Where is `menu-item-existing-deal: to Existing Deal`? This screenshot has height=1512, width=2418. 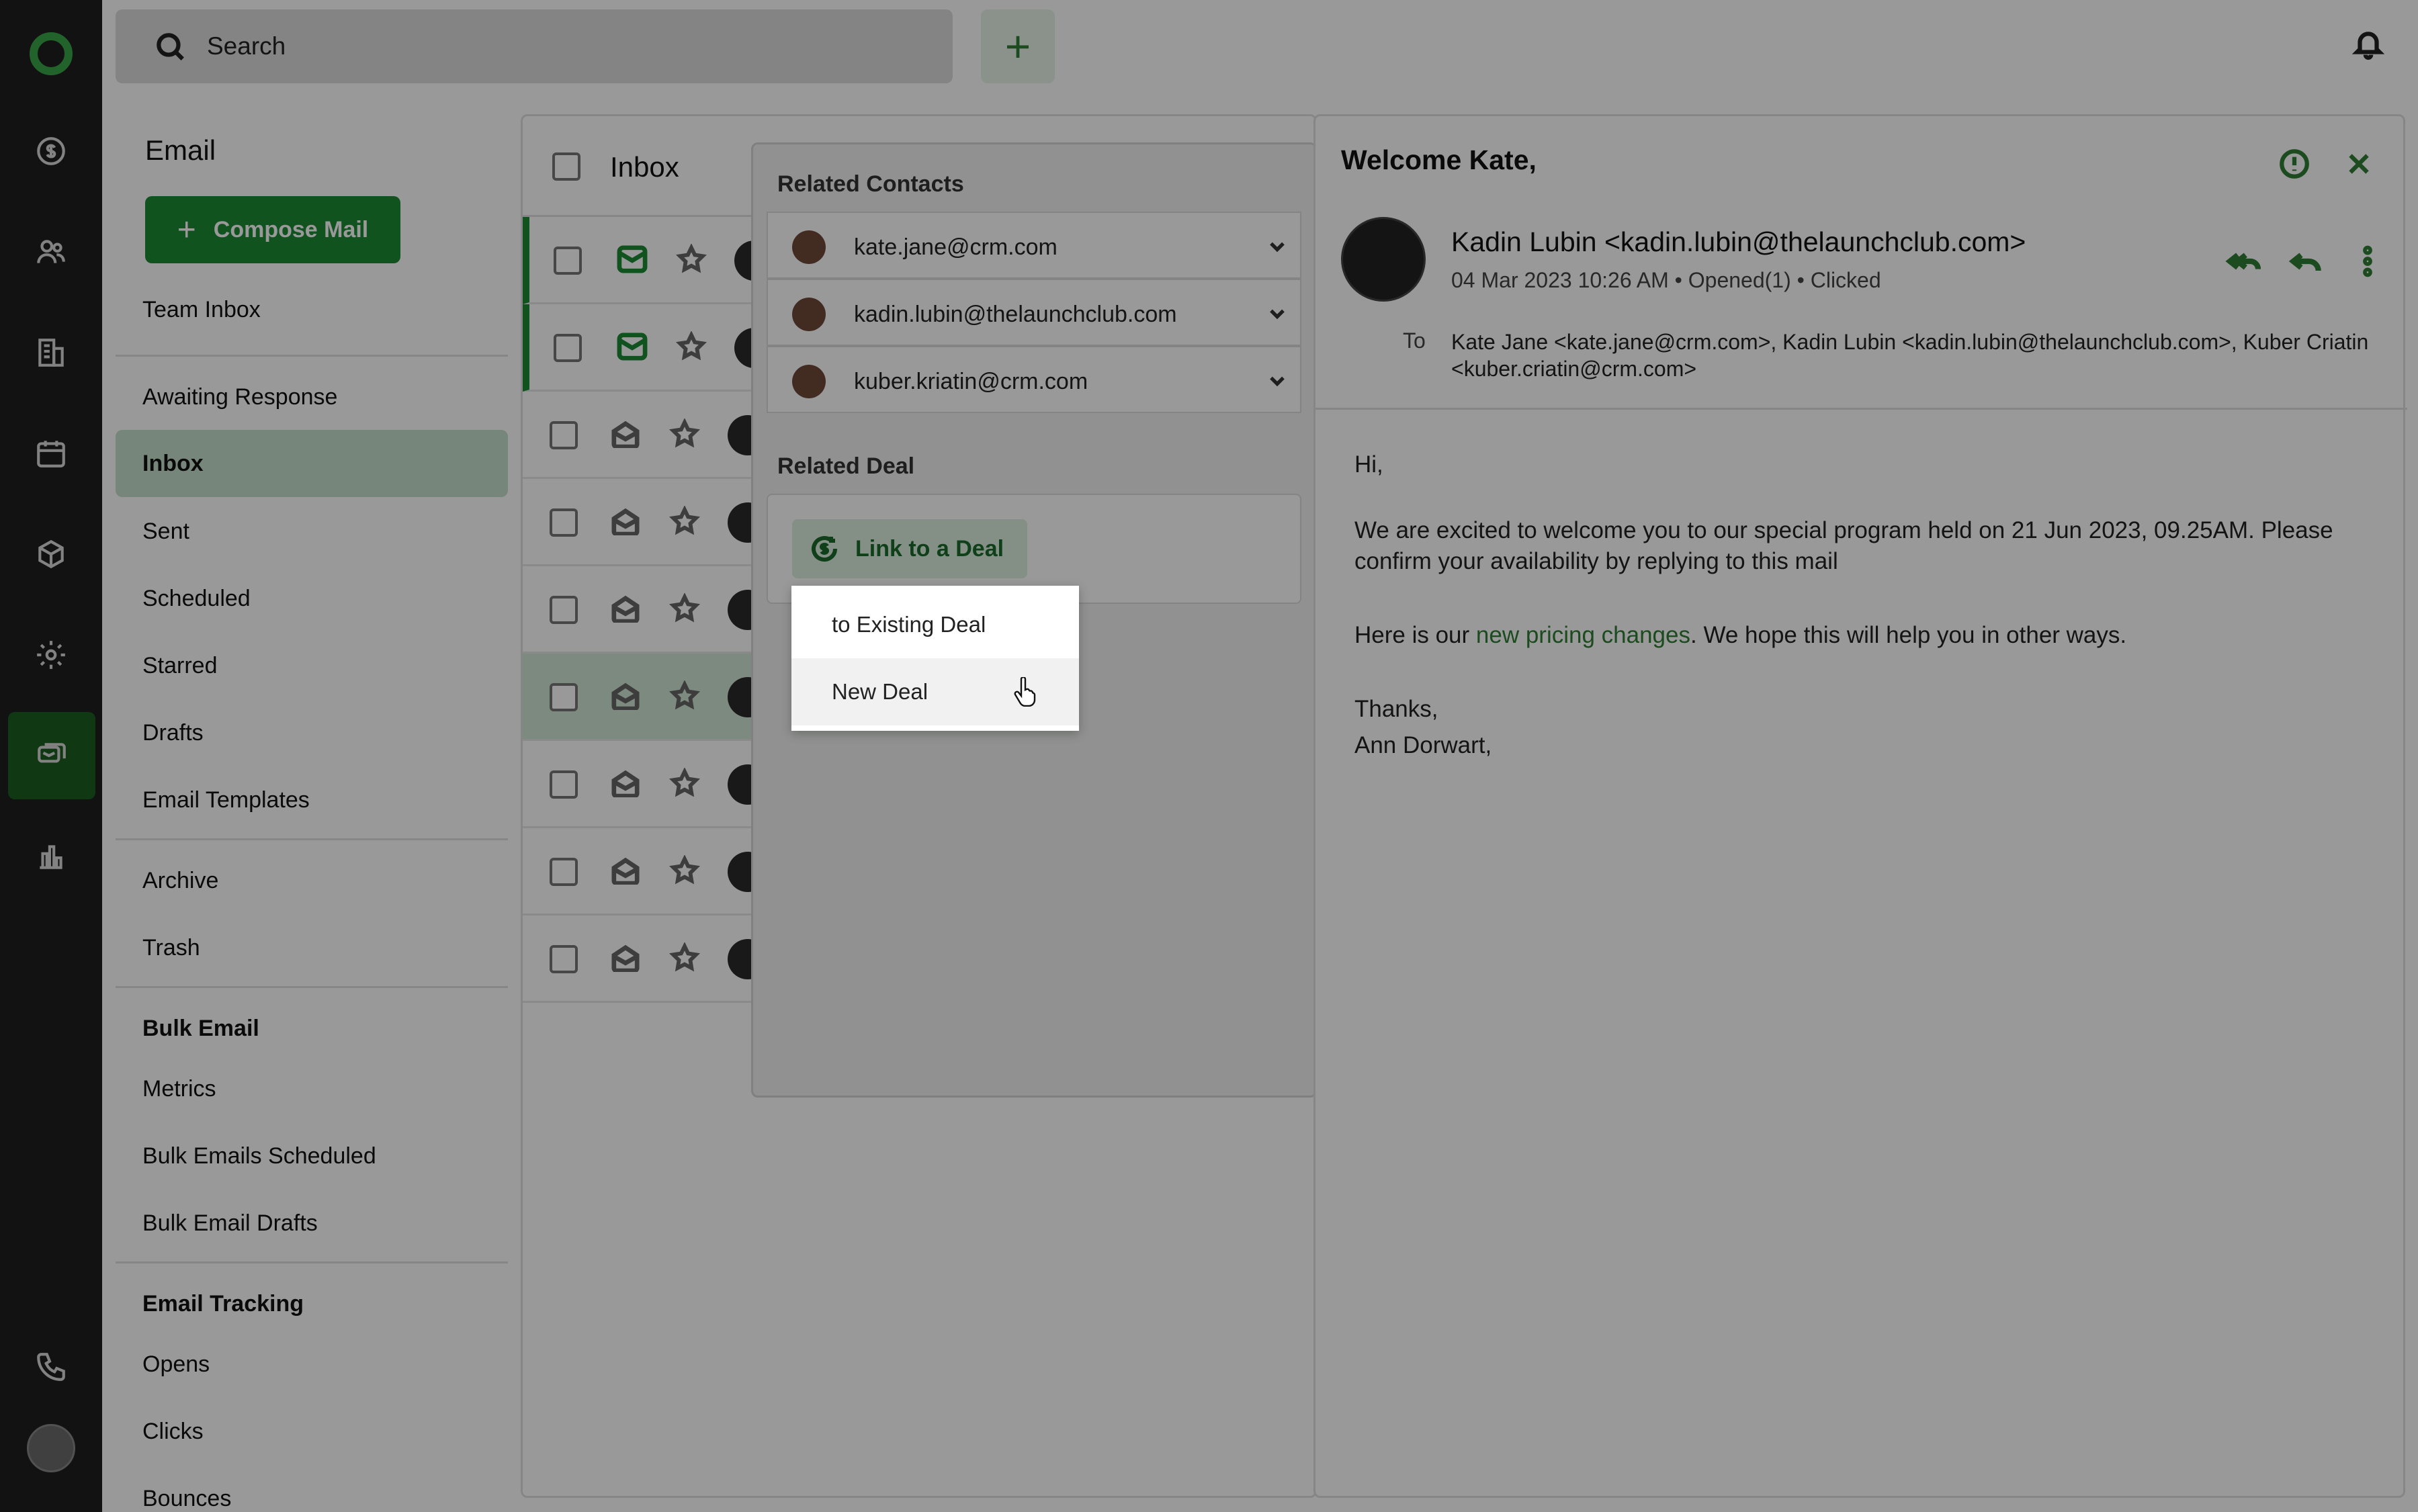
menu-item-existing-deal: to Existing Deal is located at coordinates (935, 624).